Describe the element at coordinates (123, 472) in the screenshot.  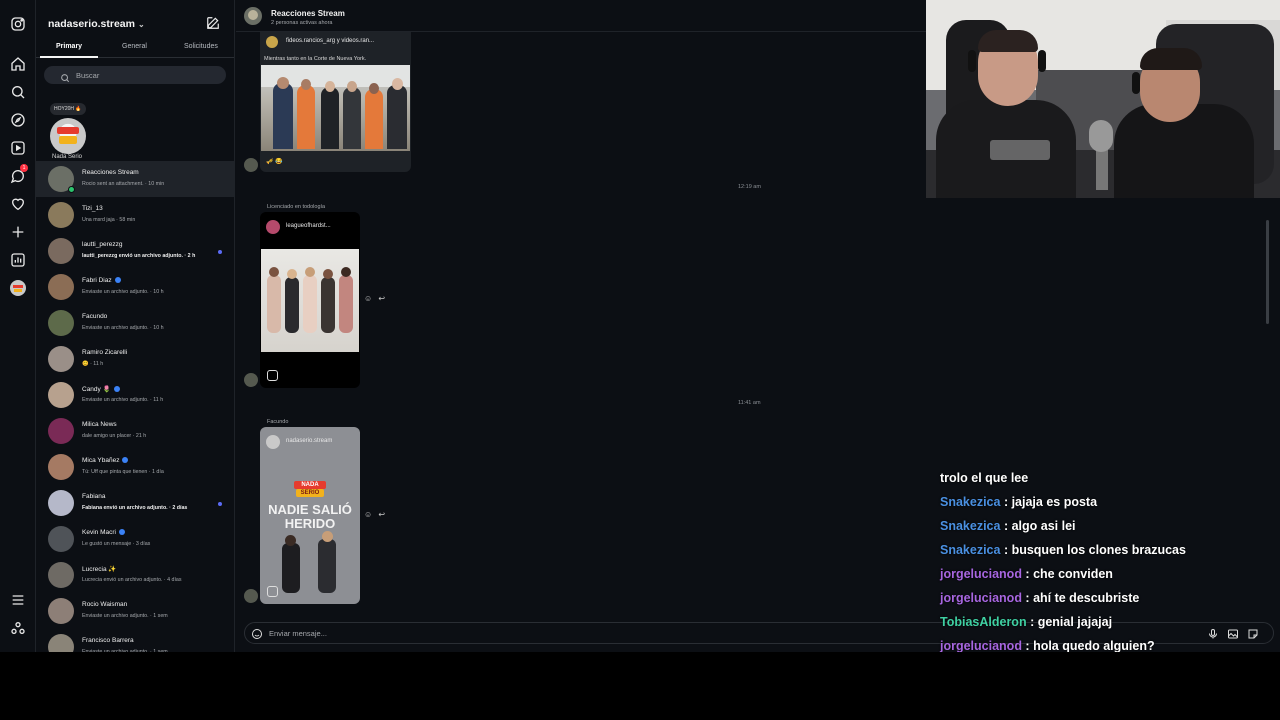
I see `conversation-preview: Tú: Uff que pinta que tienen · 1 día` at that location.